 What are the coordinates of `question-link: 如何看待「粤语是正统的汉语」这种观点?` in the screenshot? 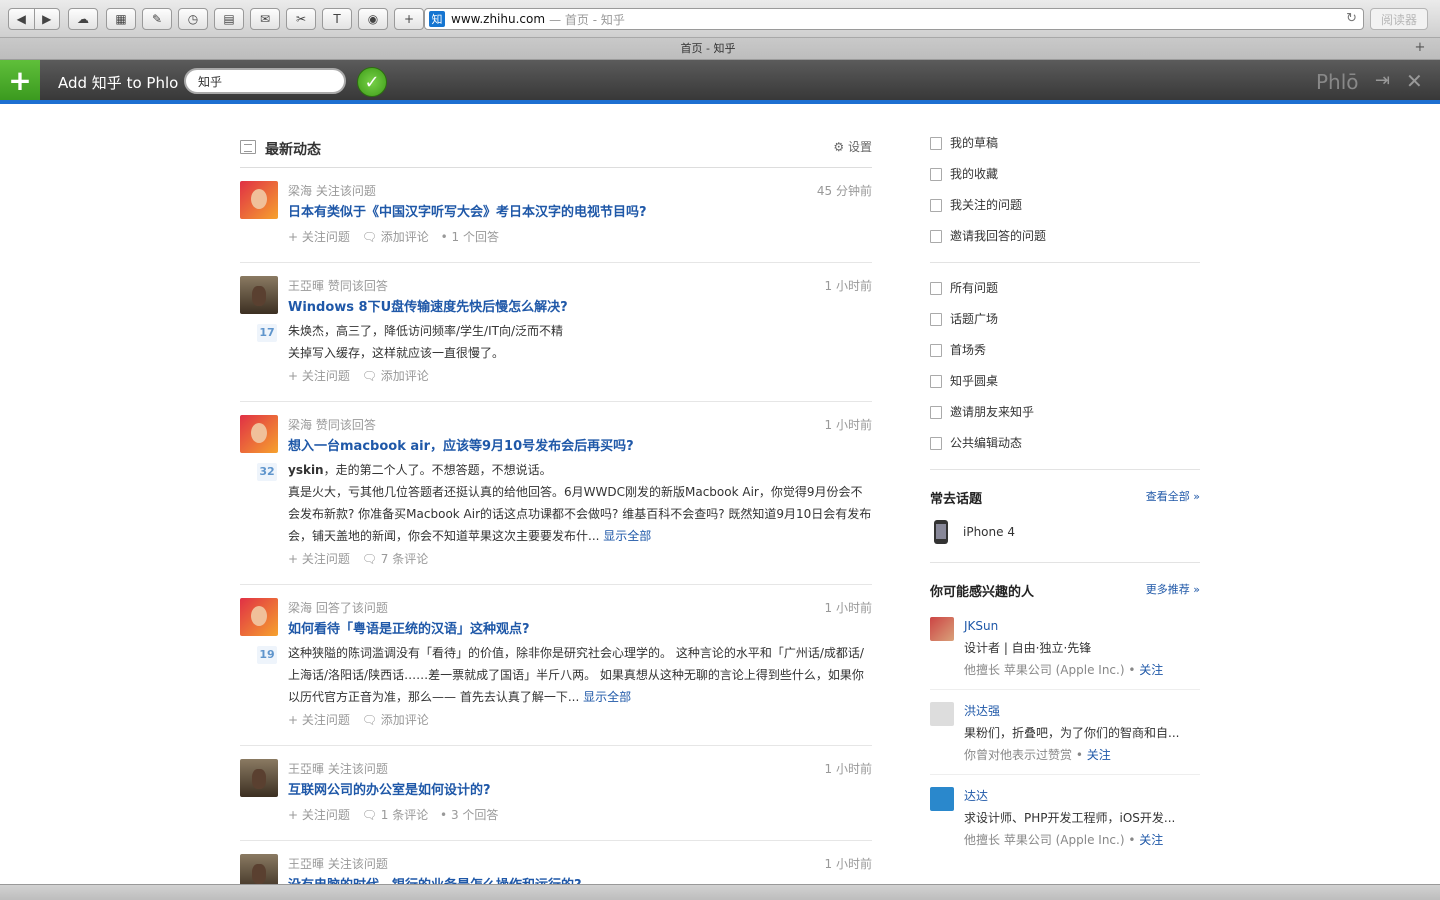 It's located at (580, 630).